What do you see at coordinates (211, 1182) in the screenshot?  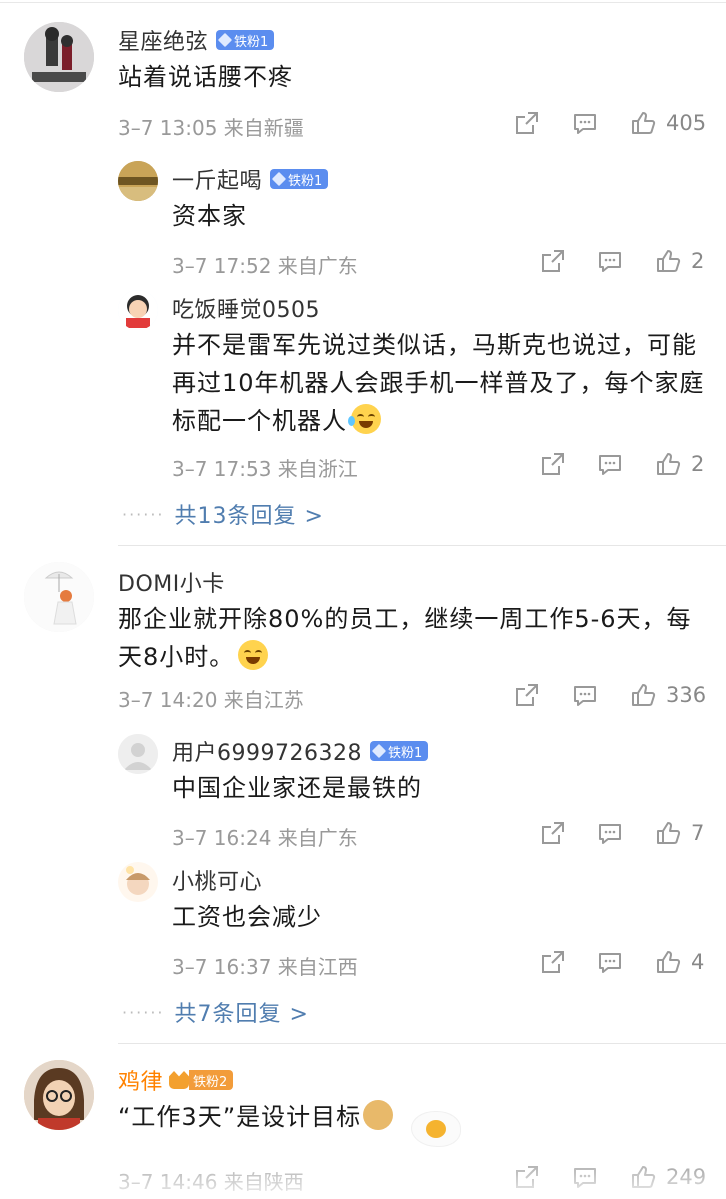 I see `comment-meta: 3–7 14:46 来自陕西` at bounding box center [211, 1182].